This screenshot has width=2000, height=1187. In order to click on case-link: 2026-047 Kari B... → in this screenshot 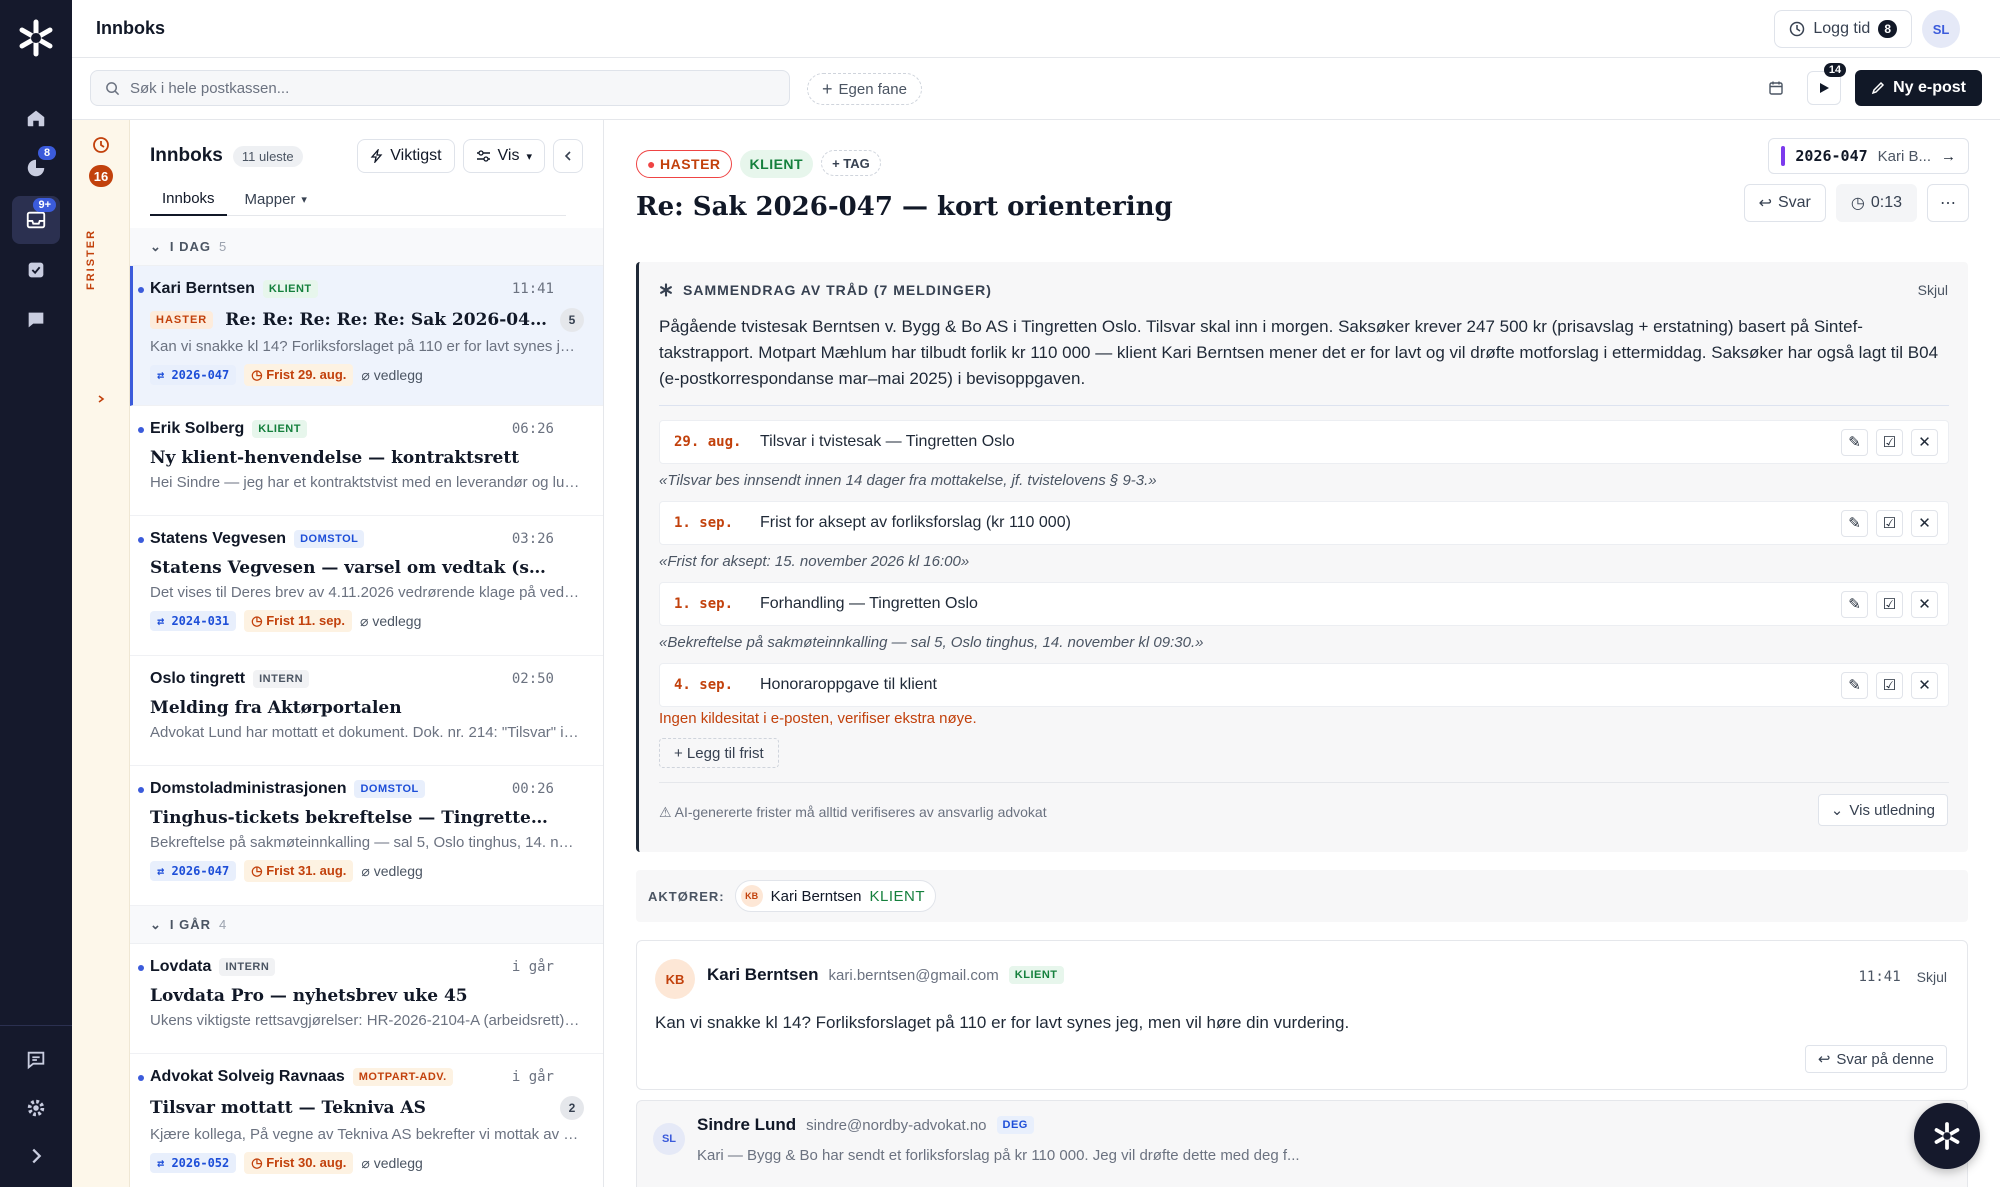, I will do `click(1868, 156)`.